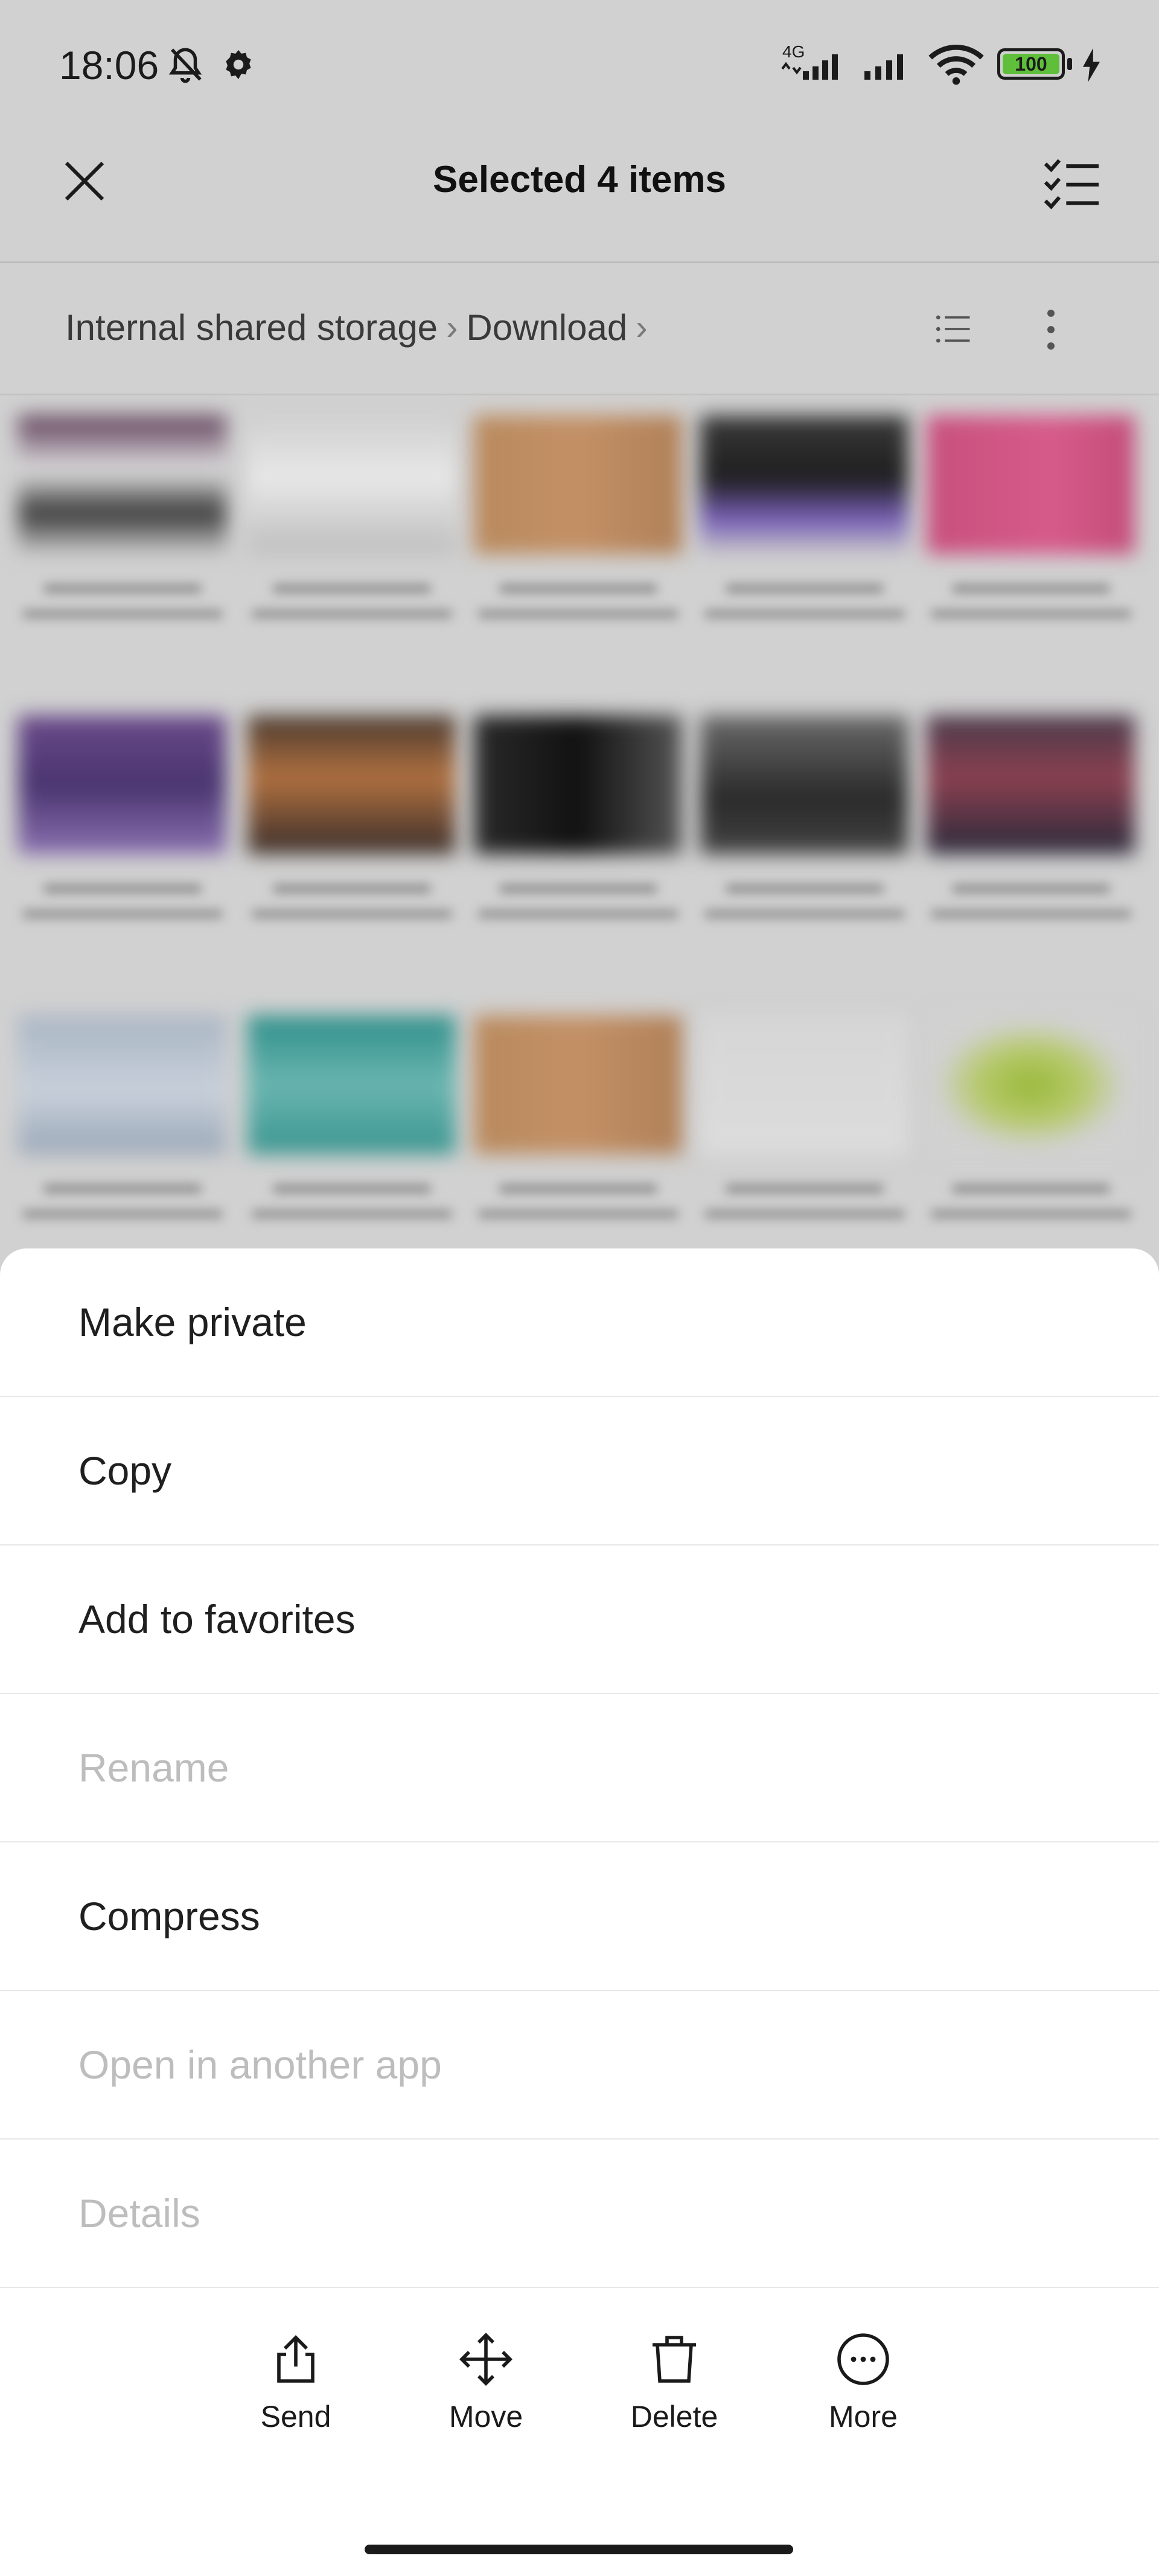 The height and width of the screenshot is (2576, 1159). What do you see at coordinates (579, 1323) in the screenshot?
I see `menu-item-make-private: Make private` at bounding box center [579, 1323].